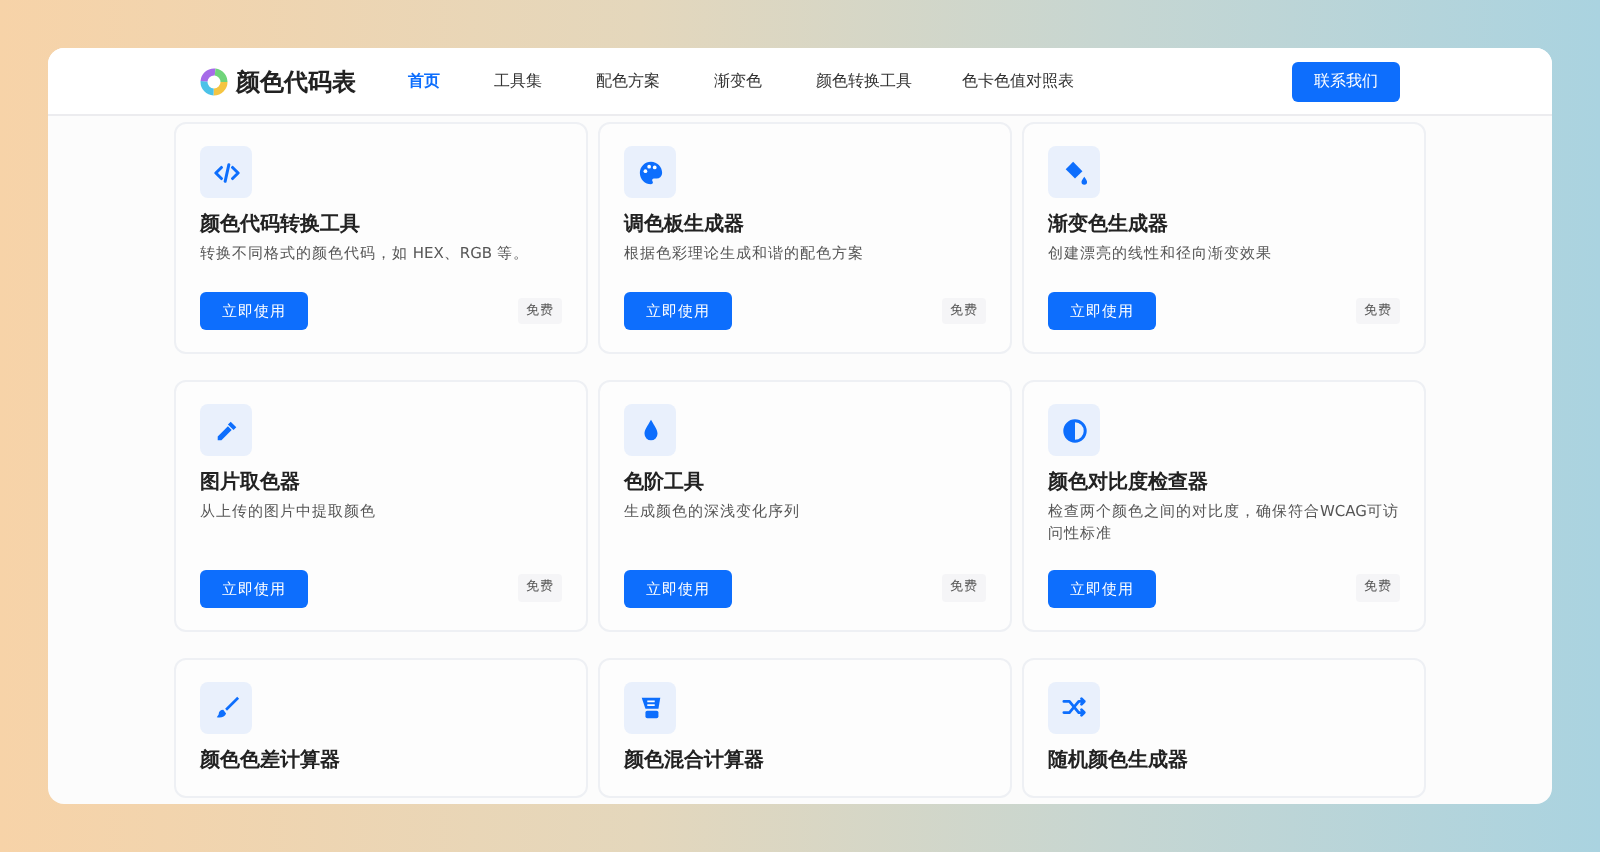  Describe the element at coordinates (1074, 707) in the screenshot. I see `shuffle-icon` at that location.